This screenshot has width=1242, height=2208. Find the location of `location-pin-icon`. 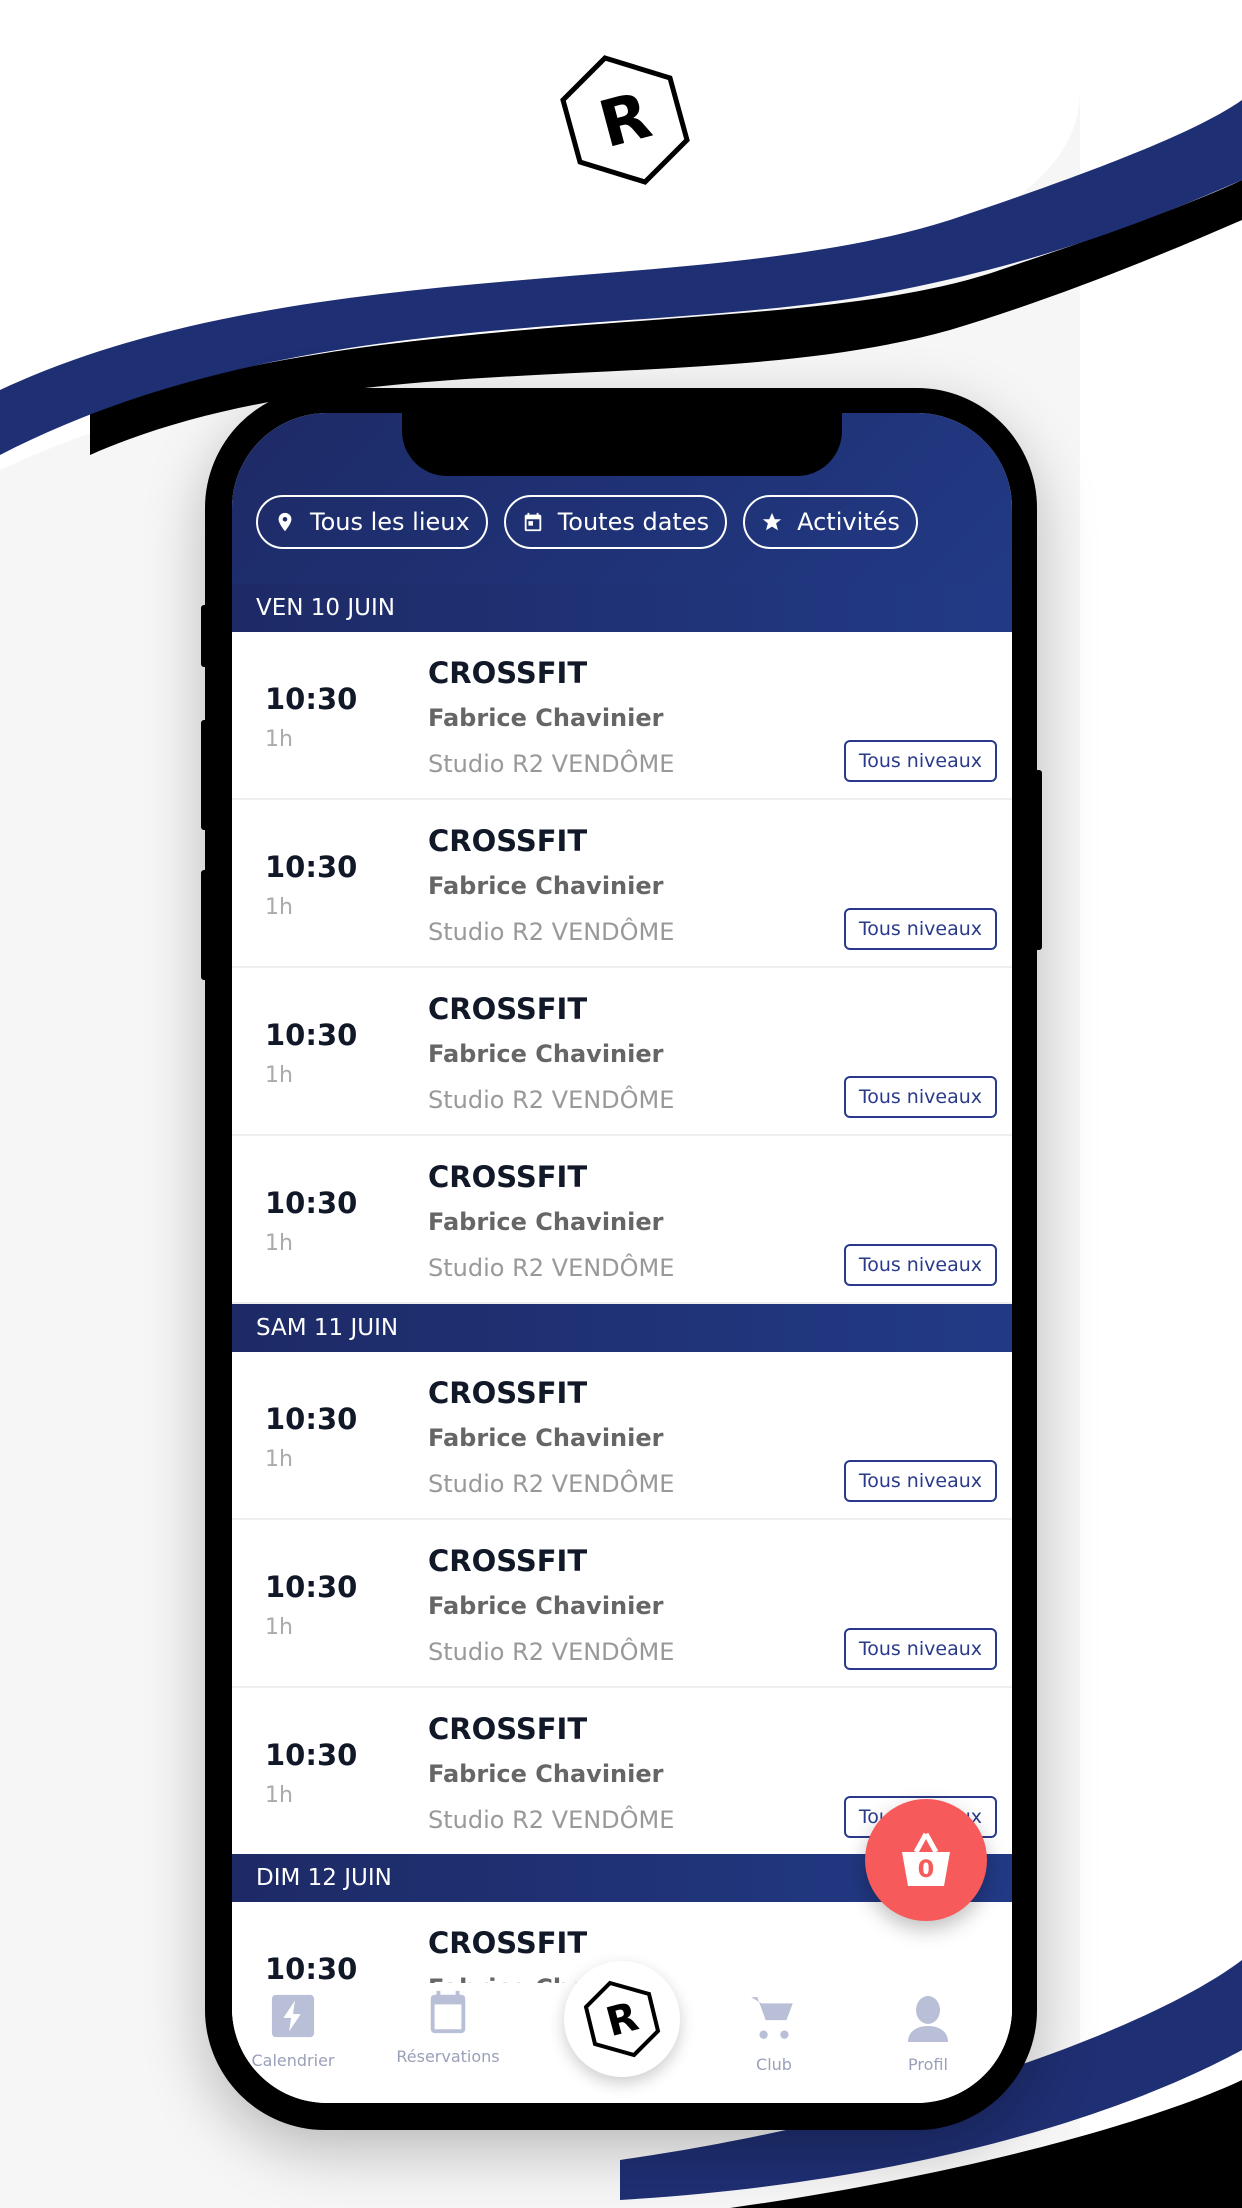

location-pin-icon is located at coordinates (285, 522).